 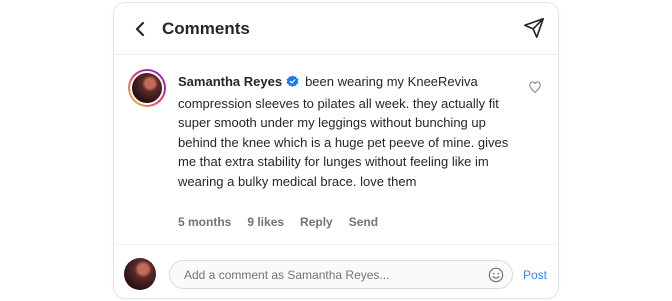 I want to click on comment-meta: 5 months 9 likes Reply Send, so click(x=278, y=222).